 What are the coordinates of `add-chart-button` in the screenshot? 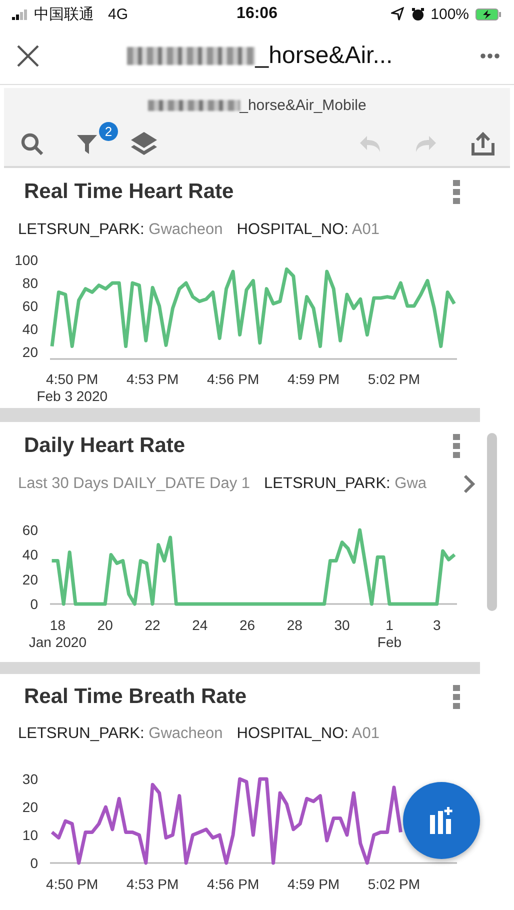 It's located at (441, 820).